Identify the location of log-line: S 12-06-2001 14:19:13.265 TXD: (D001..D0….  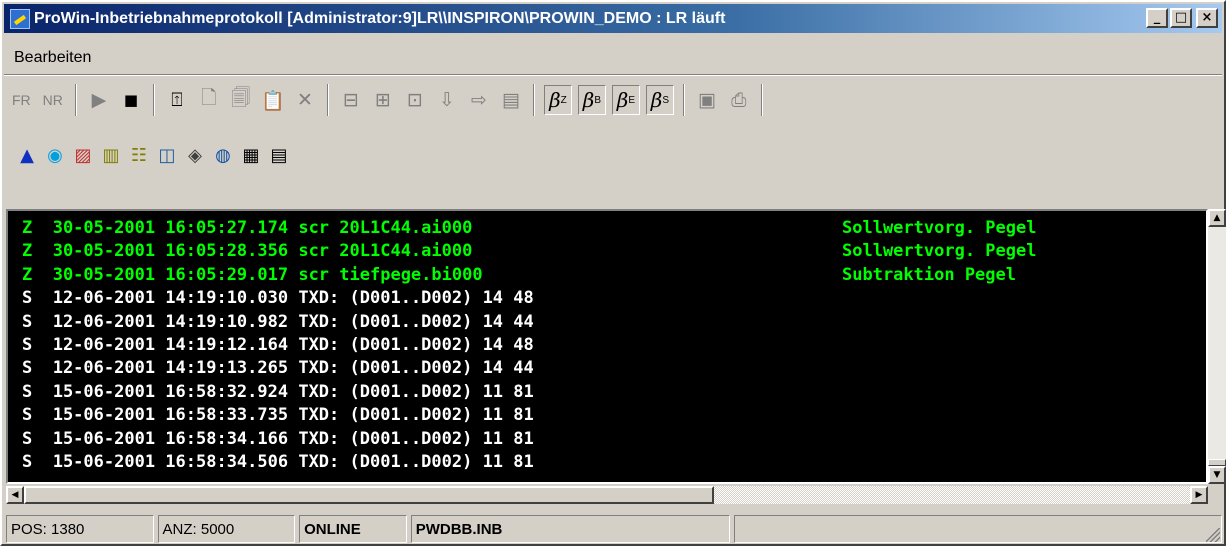
(602, 368).